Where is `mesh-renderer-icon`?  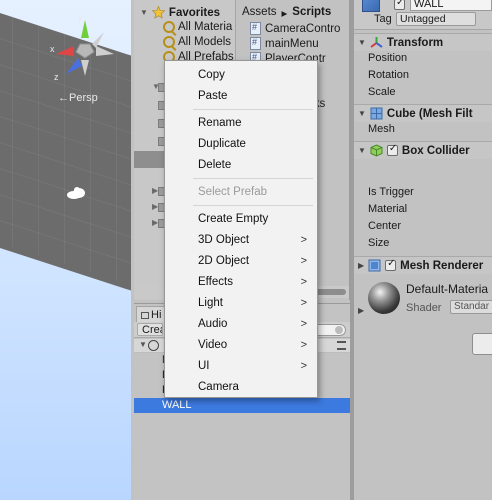 mesh-renderer-icon is located at coordinates (374, 265).